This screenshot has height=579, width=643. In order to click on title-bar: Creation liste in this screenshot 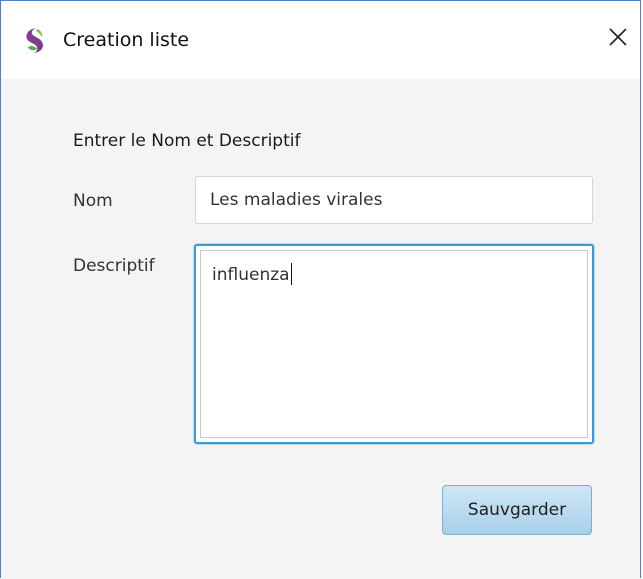, I will do `click(320, 40)`.